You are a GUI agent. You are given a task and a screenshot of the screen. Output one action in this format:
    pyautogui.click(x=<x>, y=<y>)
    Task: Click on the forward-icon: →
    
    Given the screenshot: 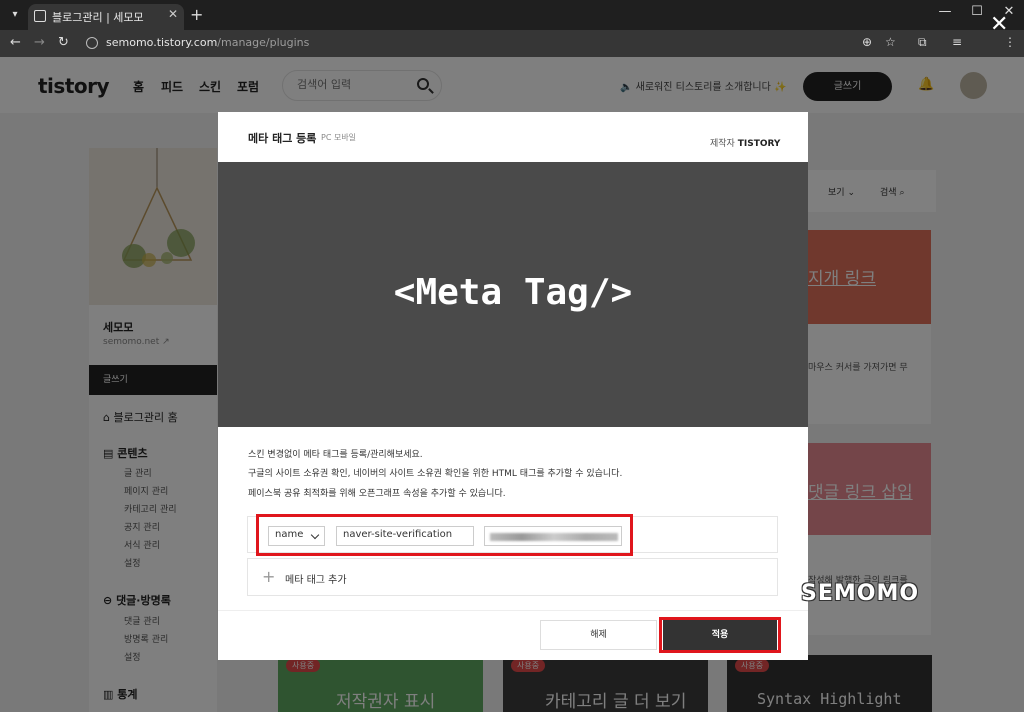 What is the action you would take?
    pyautogui.click(x=39, y=42)
    